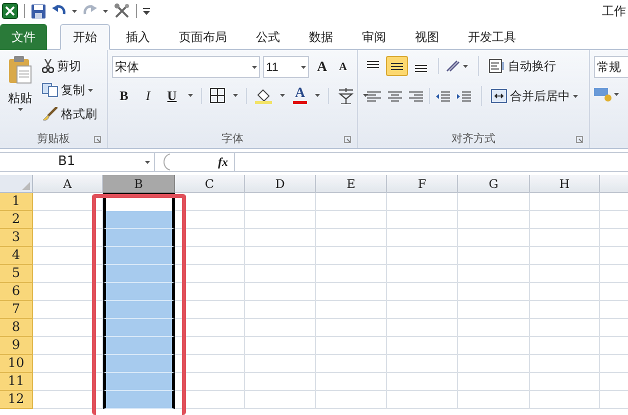 The width and height of the screenshot is (628, 415). What do you see at coordinates (395, 96) in the screenshot?
I see `align-center-icon` at bounding box center [395, 96].